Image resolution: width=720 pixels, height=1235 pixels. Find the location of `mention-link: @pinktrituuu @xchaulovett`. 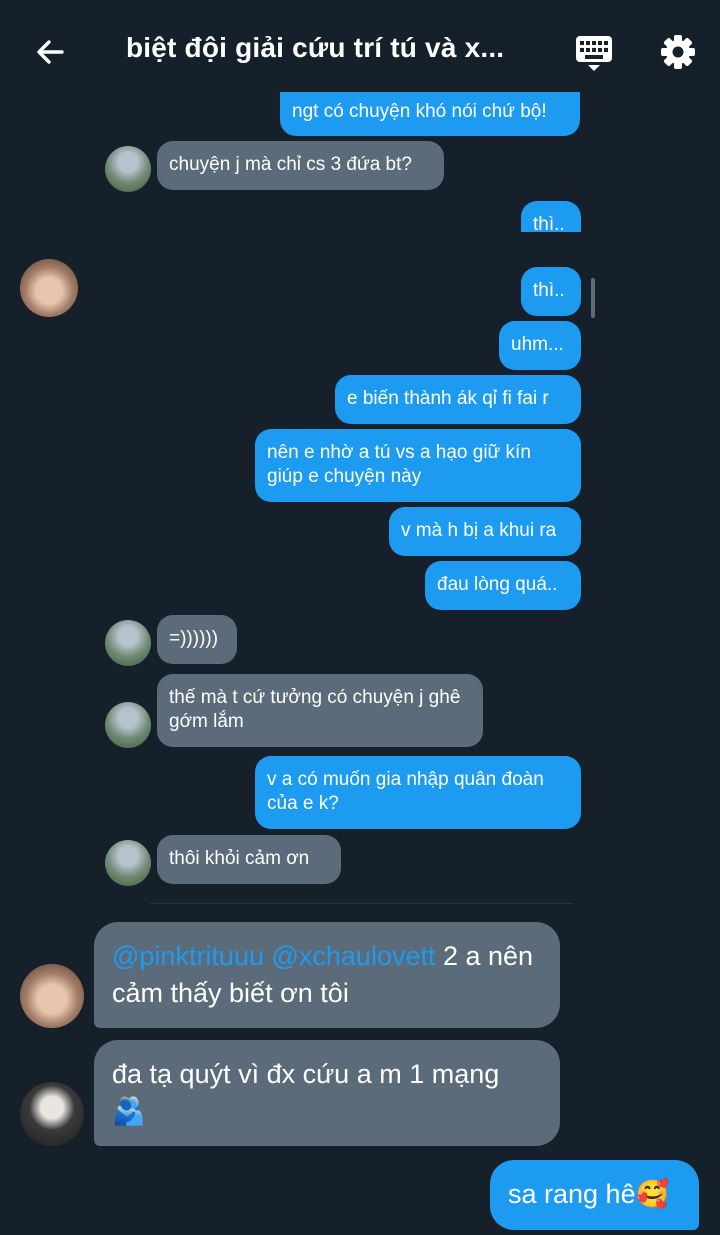

mention-link: @pinktrituuu @xchaulovett is located at coordinates (273, 956).